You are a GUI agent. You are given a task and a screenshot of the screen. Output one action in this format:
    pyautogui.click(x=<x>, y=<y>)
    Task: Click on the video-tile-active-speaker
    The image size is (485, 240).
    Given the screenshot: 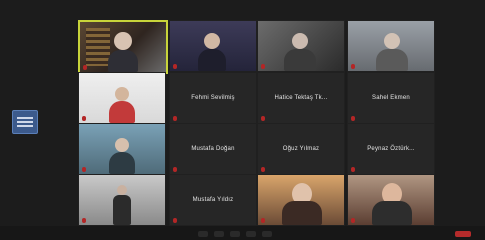 What is the action you would take?
    pyautogui.click(x=123, y=47)
    